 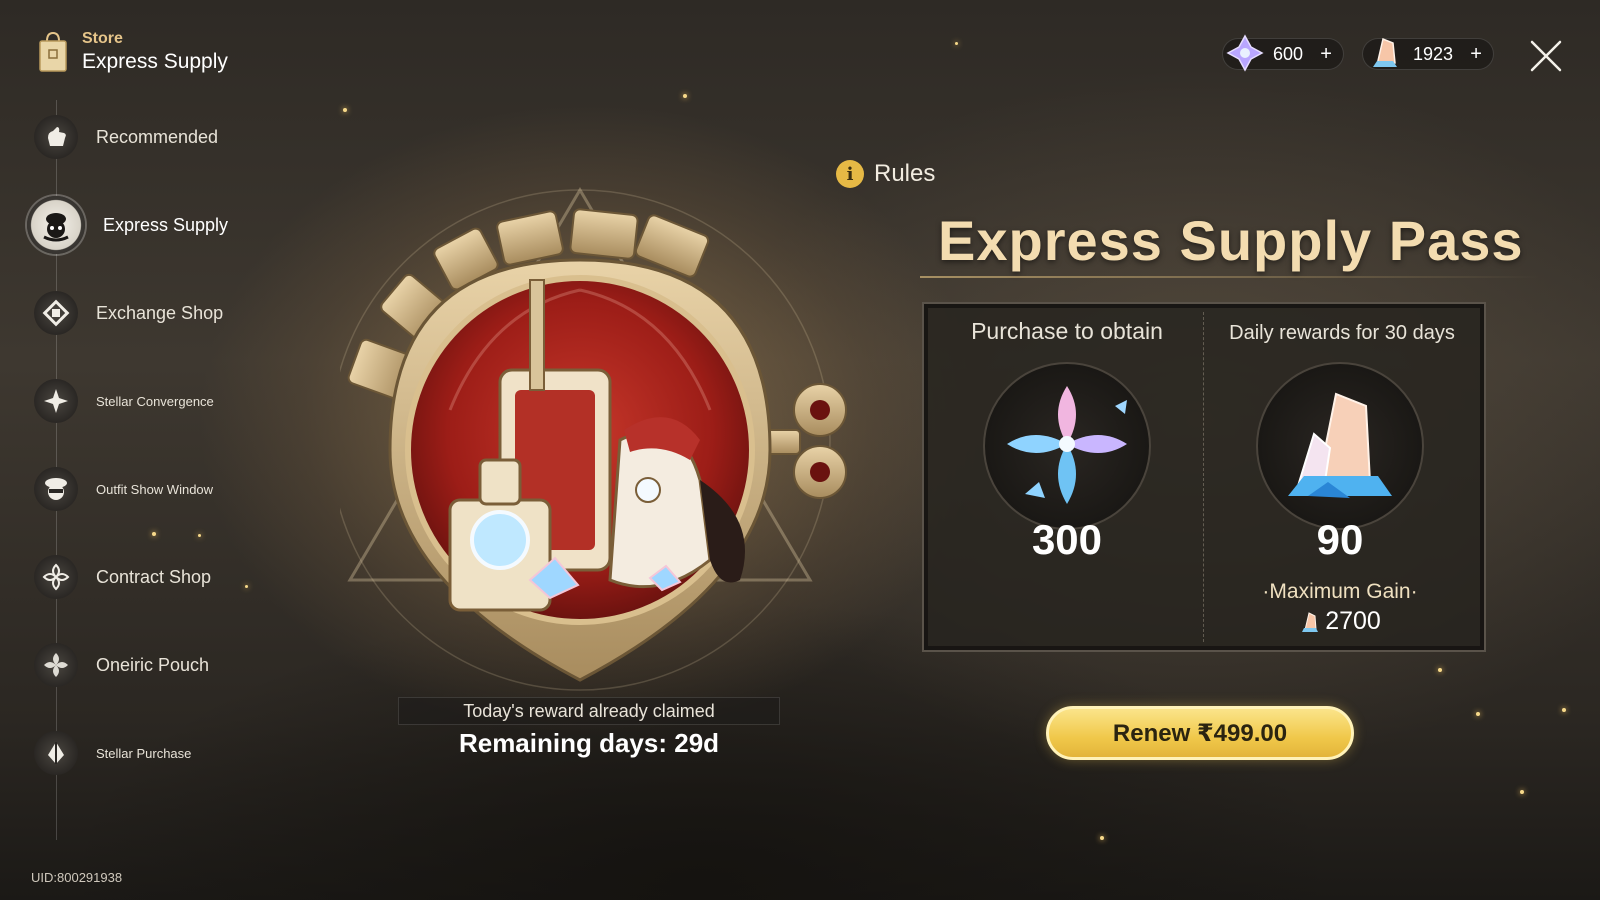 I want to click on stellar-jade-counter: 600 +, so click(x=1283, y=53).